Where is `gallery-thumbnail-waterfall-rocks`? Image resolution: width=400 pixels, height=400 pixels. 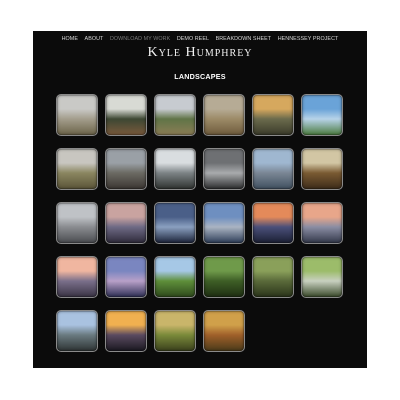 gallery-thumbnail-waterfall-rocks is located at coordinates (322, 277).